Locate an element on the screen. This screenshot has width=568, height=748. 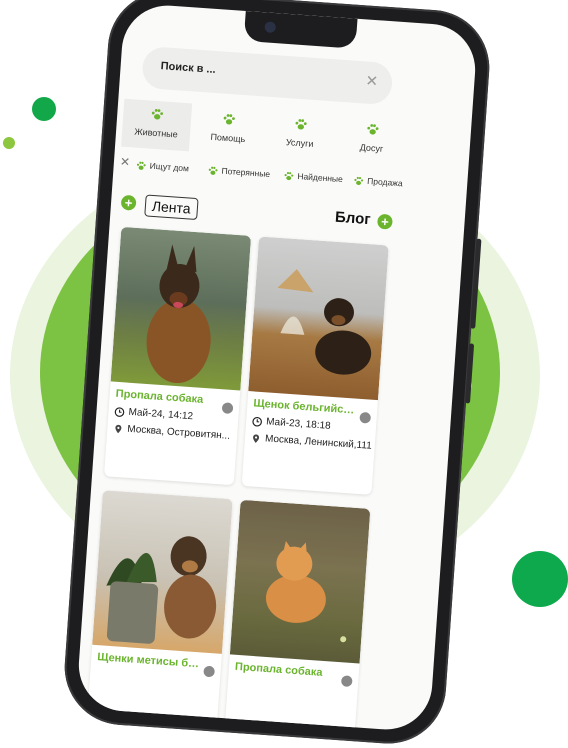
tab-services: Услуги is located at coordinates (300, 135).